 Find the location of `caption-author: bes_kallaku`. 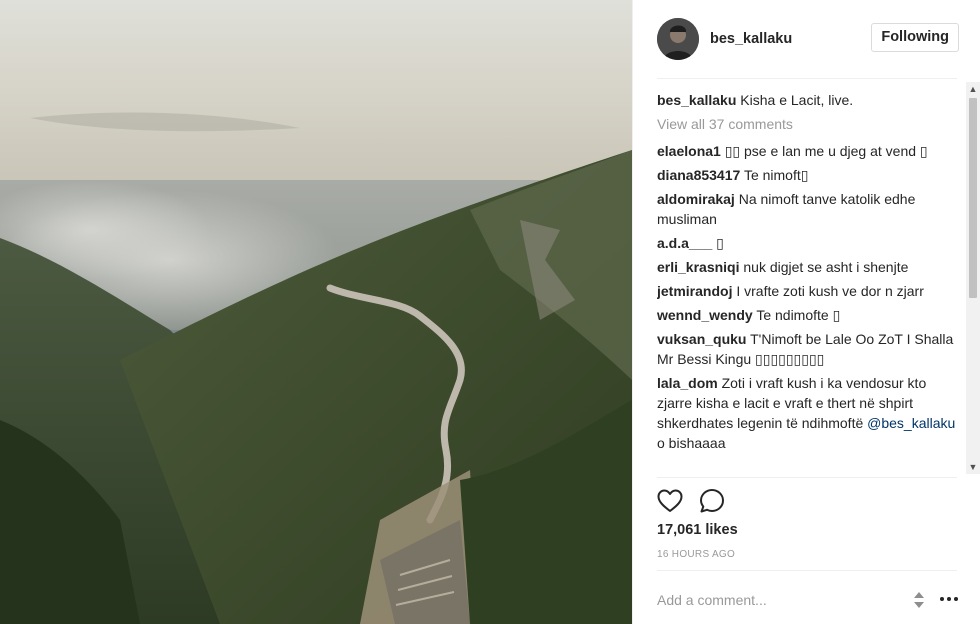

caption-author: bes_kallaku is located at coordinates (696, 100).